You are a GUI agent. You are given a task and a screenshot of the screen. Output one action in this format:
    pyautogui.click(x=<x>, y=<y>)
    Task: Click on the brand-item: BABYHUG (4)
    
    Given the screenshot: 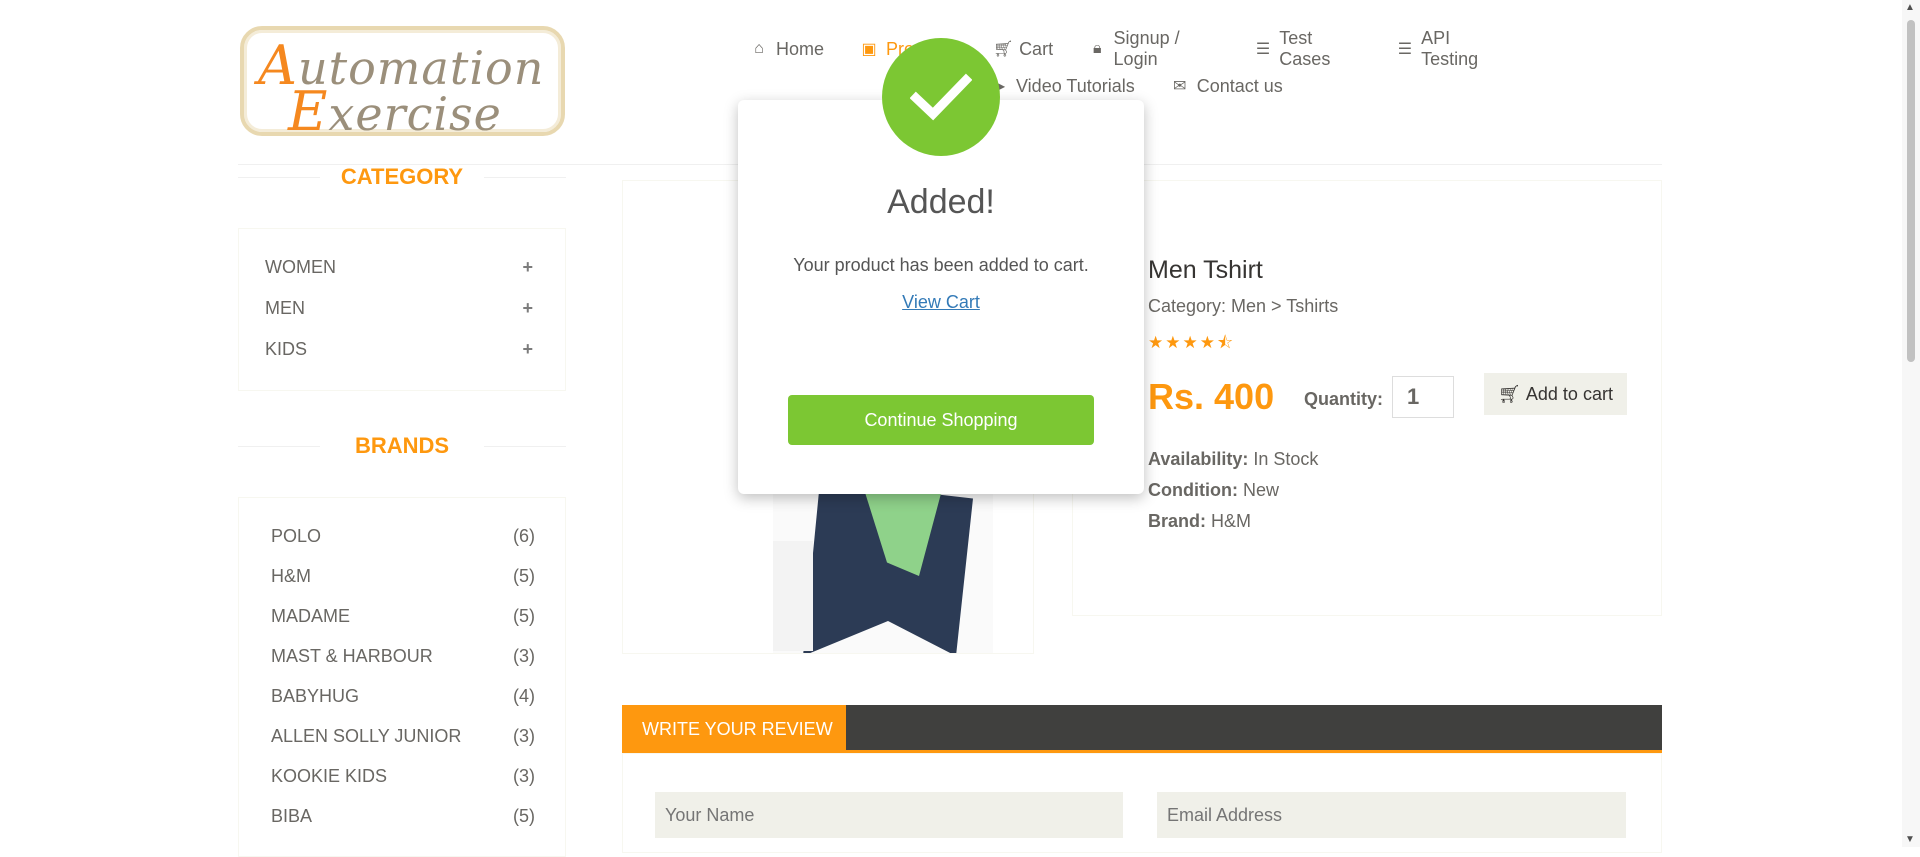 What is the action you would take?
    pyautogui.click(x=403, y=696)
    